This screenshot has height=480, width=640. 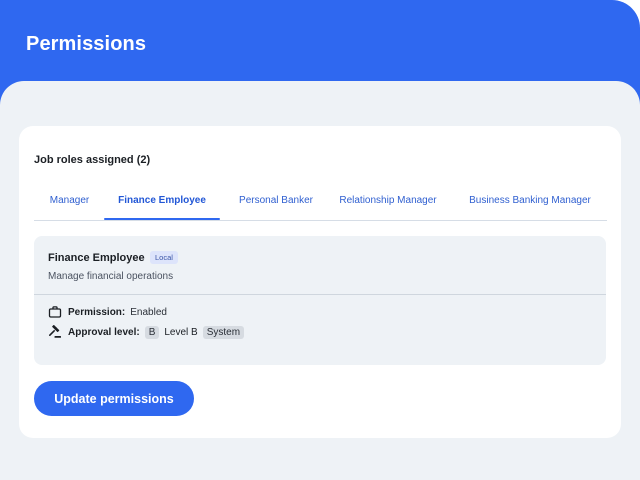 I want to click on permission-value: Enabled, so click(x=148, y=312).